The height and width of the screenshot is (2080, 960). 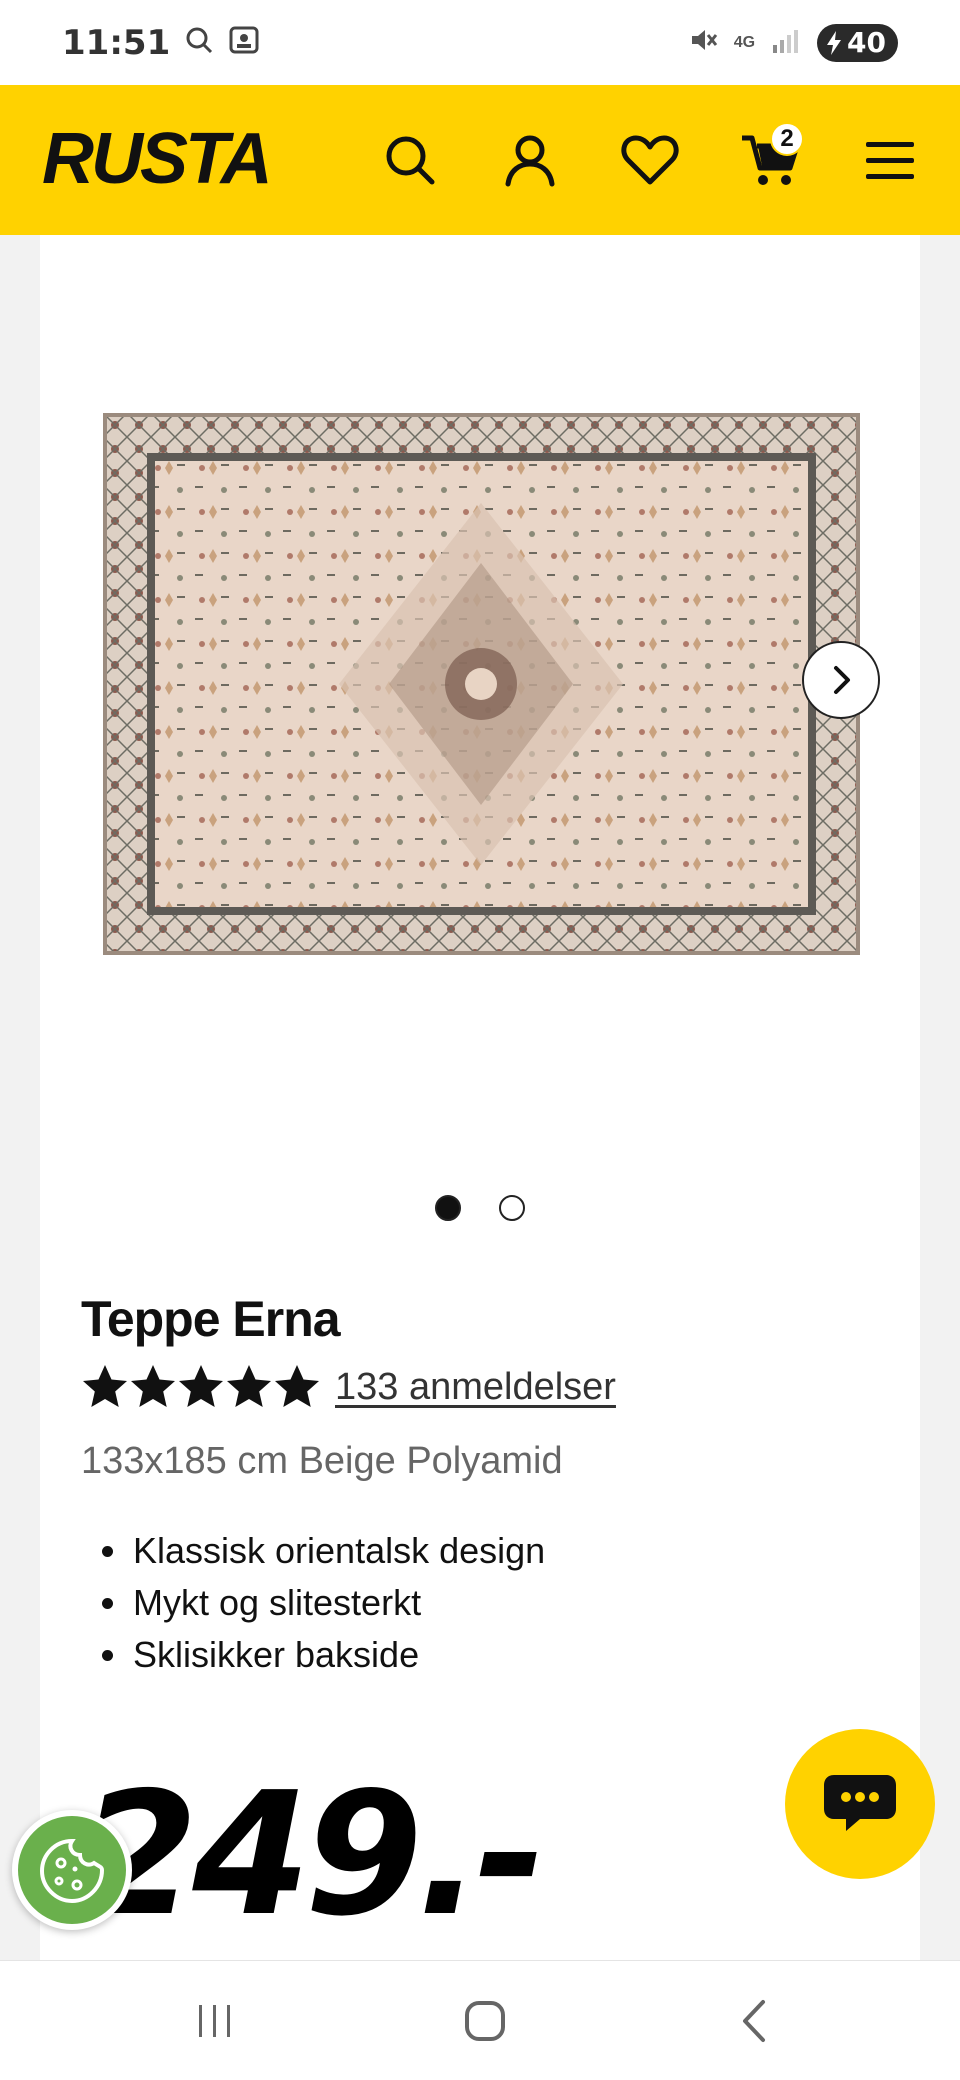 I want to click on wishlist-button, so click(x=650, y=160).